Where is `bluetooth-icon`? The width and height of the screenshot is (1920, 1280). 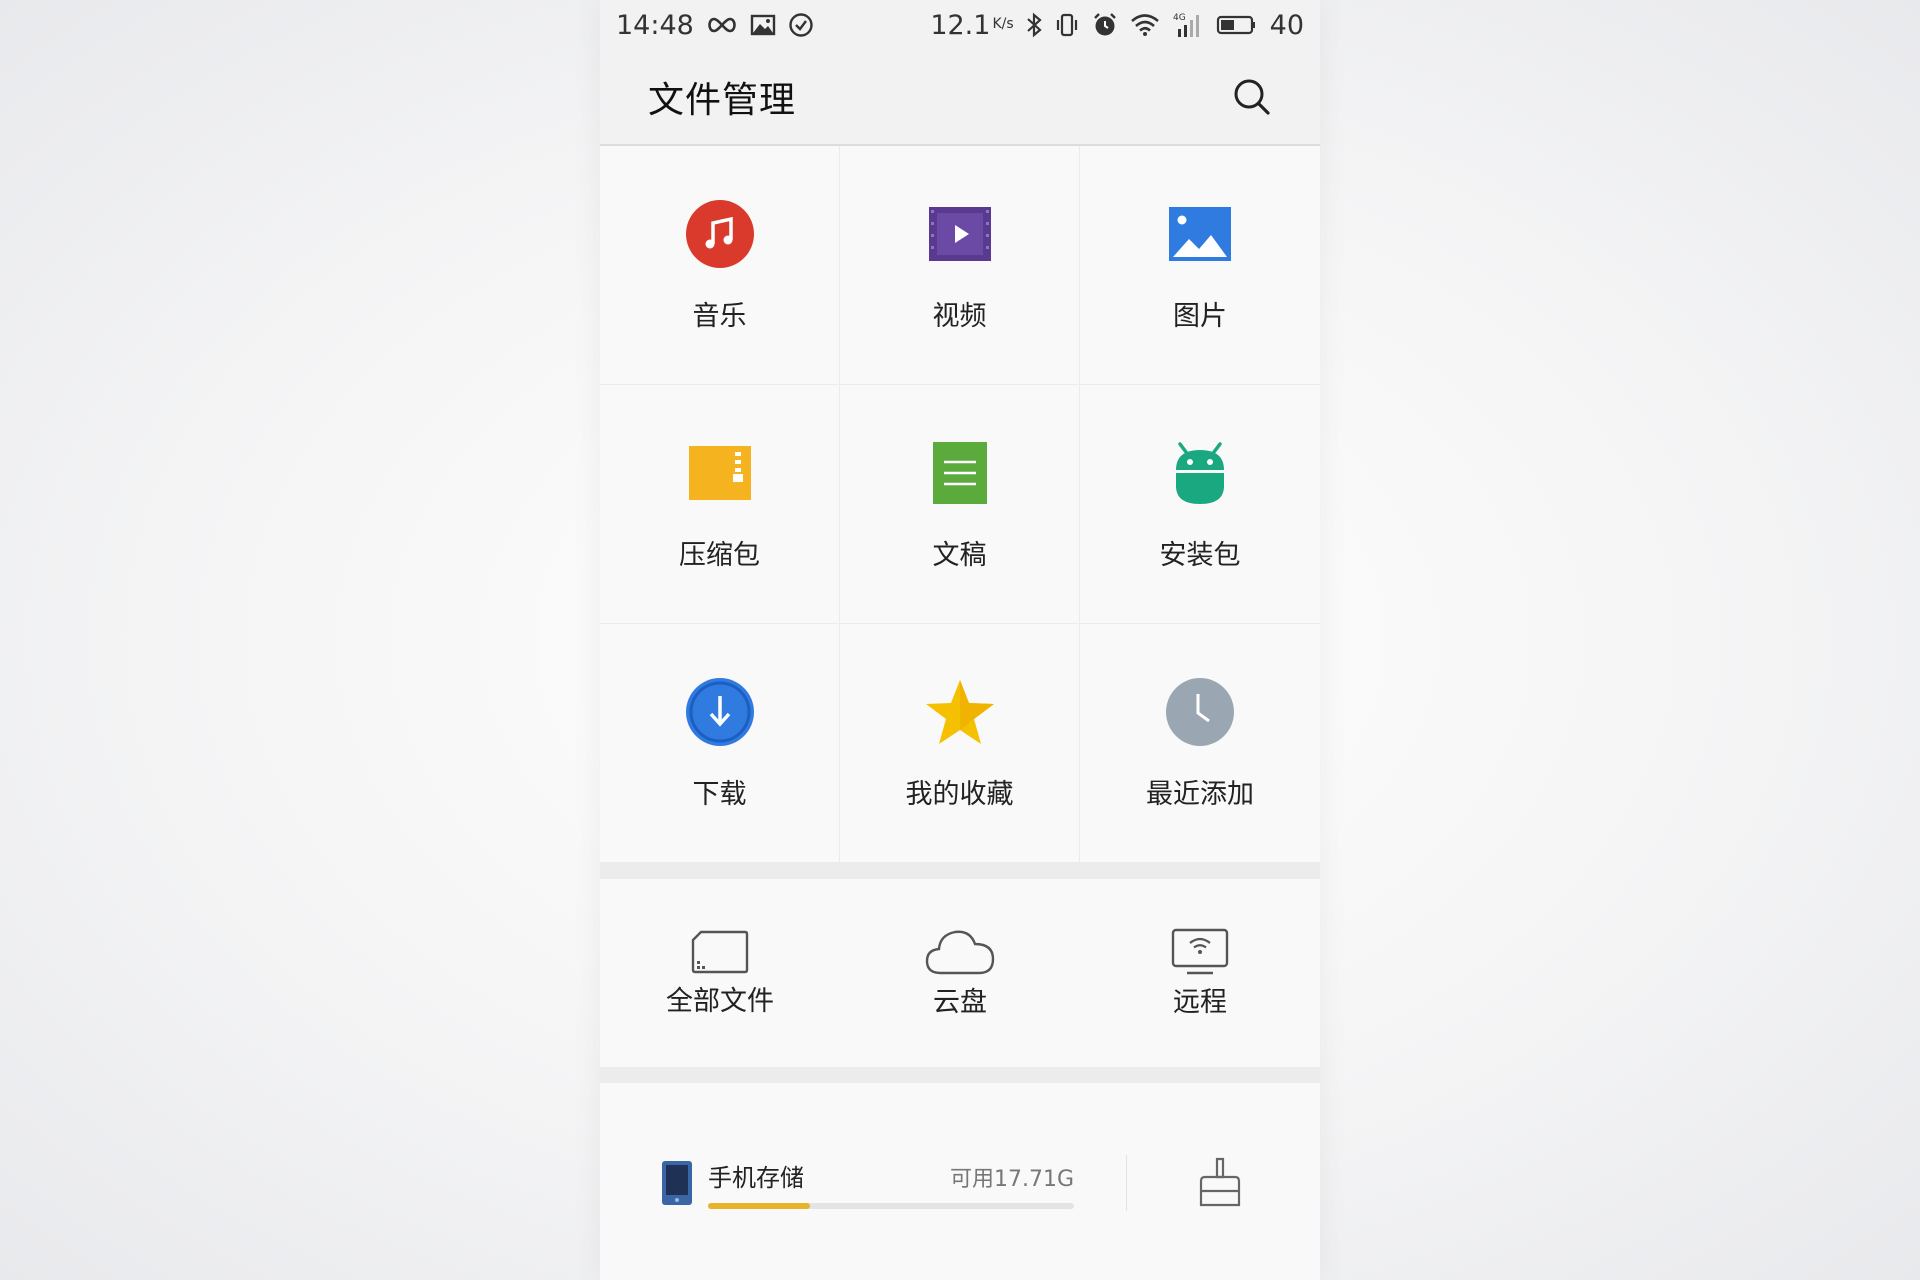 bluetooth-icon is located at coordinates (1034, 25).